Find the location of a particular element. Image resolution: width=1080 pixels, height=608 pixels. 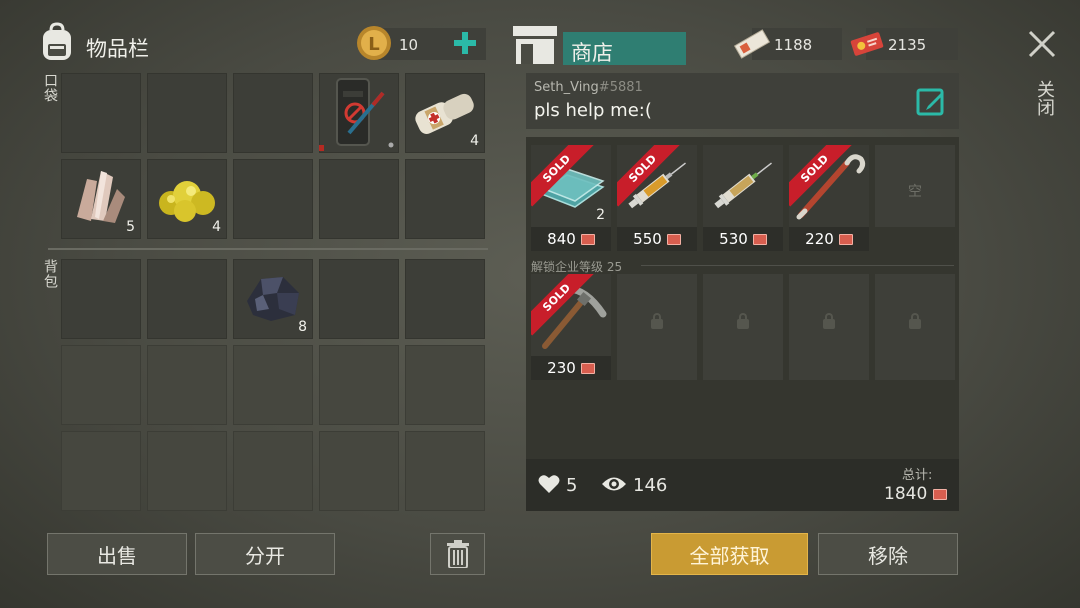

like-count: 5 is located at coordinates (572, 485).